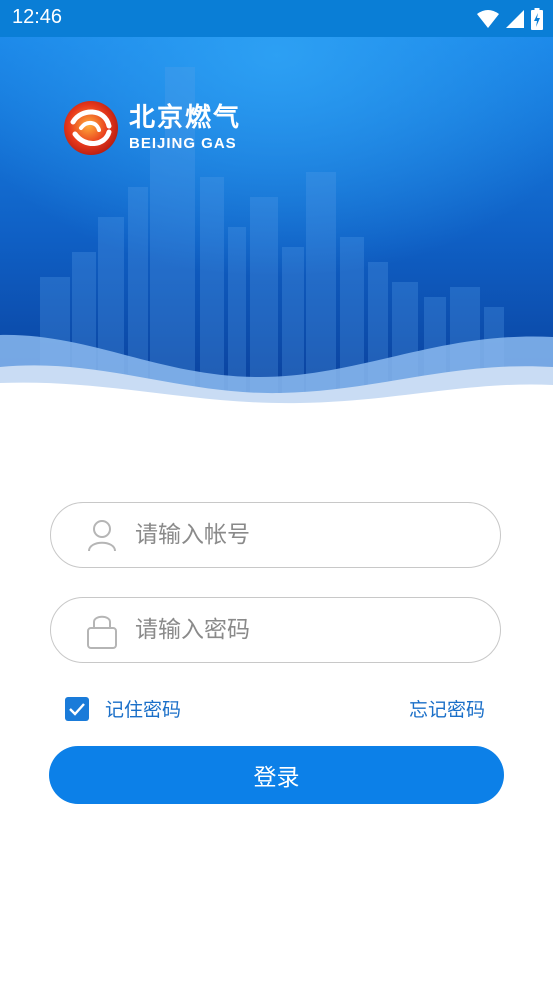  What do you see at coordinates (183, 143) in the screenshot?
I see `brand-name-en: BEIJING GAS` at bounding box center [183, 143].